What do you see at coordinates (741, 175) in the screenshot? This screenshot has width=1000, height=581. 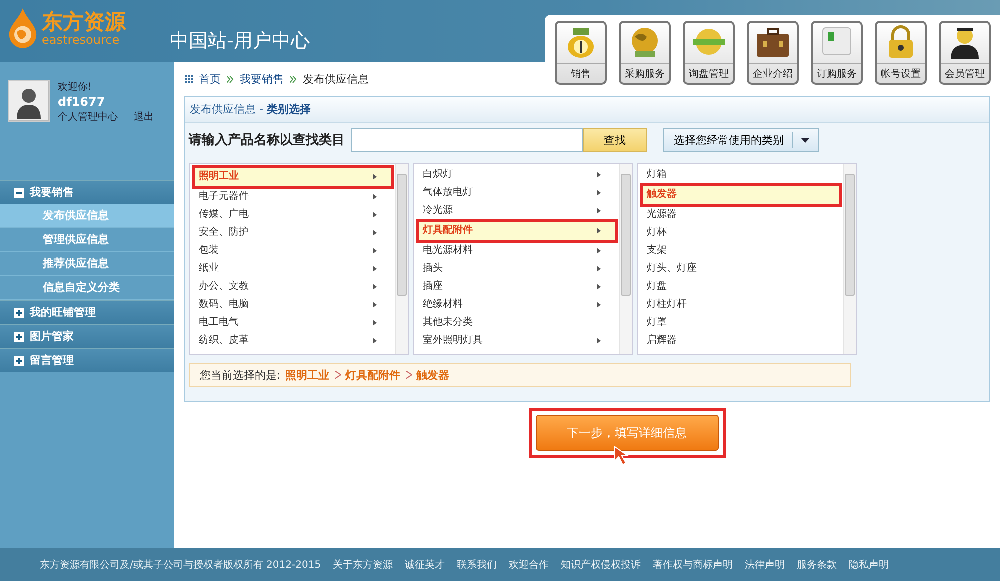 I see `category-item: 灯箱` at bounding box center [741, 175].